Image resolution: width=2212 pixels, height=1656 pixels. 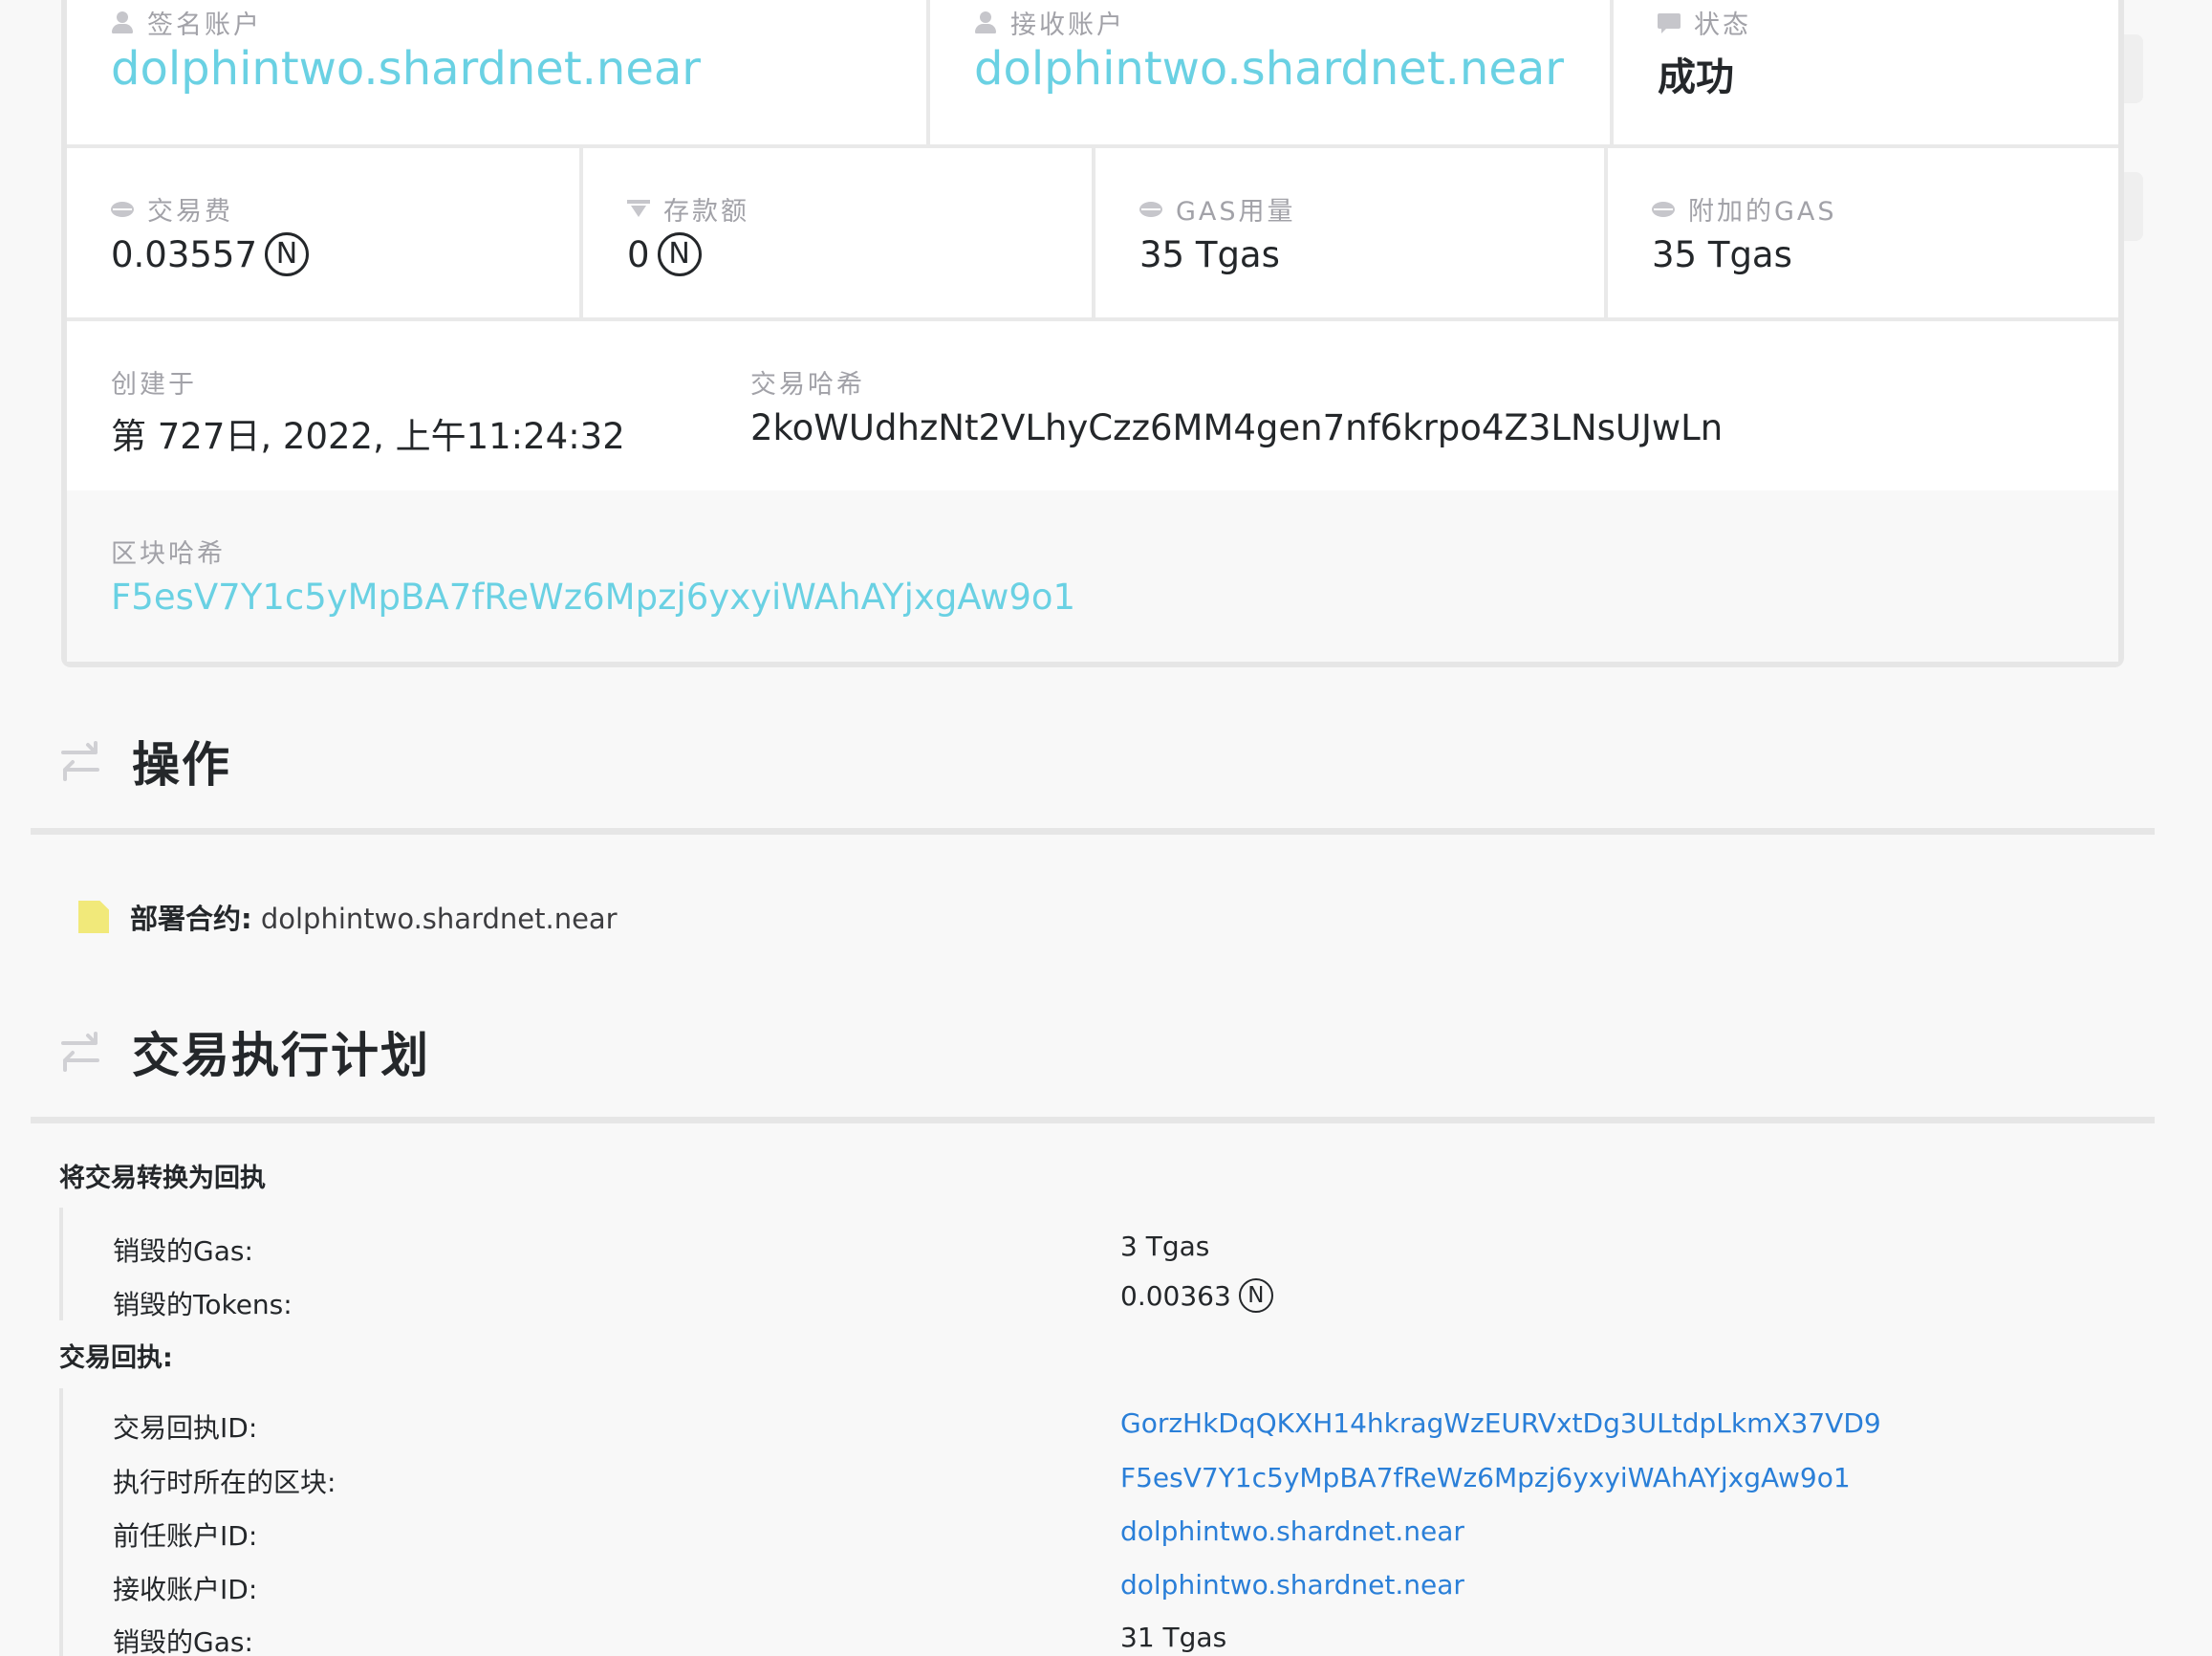 I want to click on status-label: 状态, so click(x=1704, y=22).